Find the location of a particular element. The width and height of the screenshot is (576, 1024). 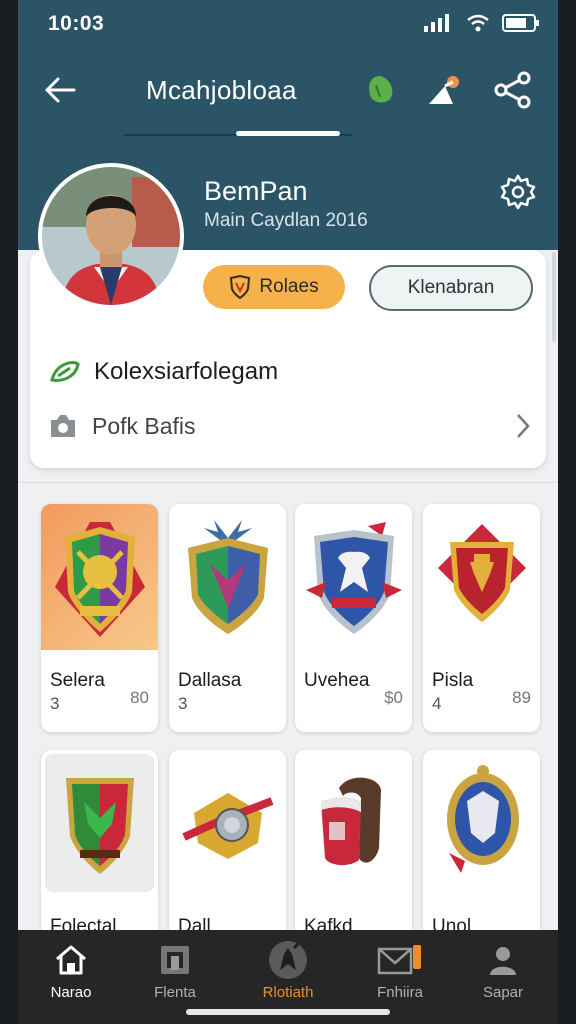

divider is located at coordinates (288, 482).